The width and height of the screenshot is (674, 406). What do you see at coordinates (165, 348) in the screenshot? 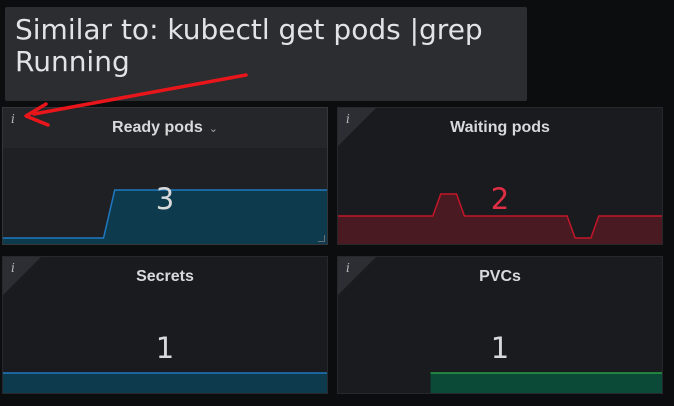
I see `secrets-value: 1` at bounding box center [165, 348].